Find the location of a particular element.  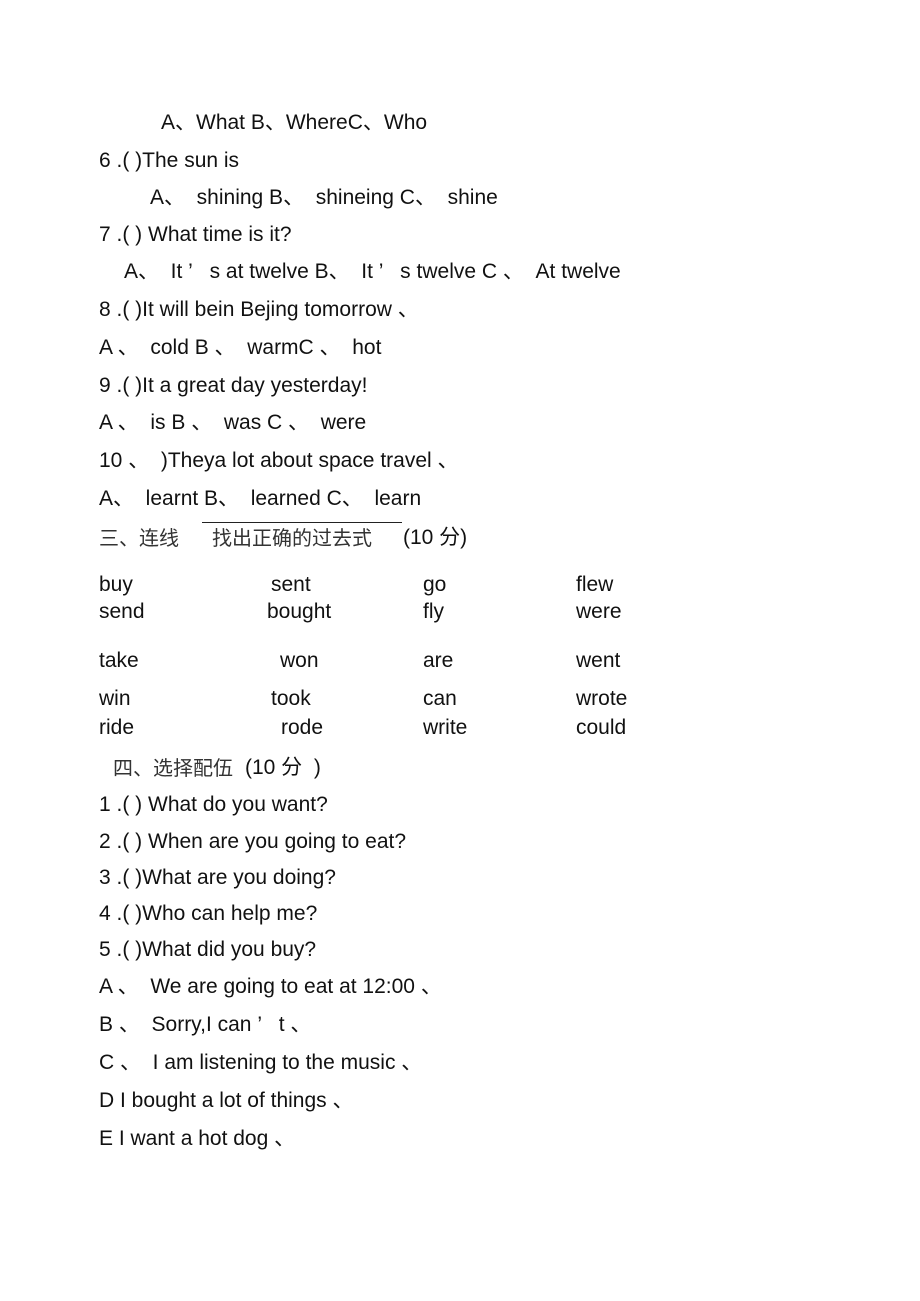

match-word: could is located at coordinates (601, 727).